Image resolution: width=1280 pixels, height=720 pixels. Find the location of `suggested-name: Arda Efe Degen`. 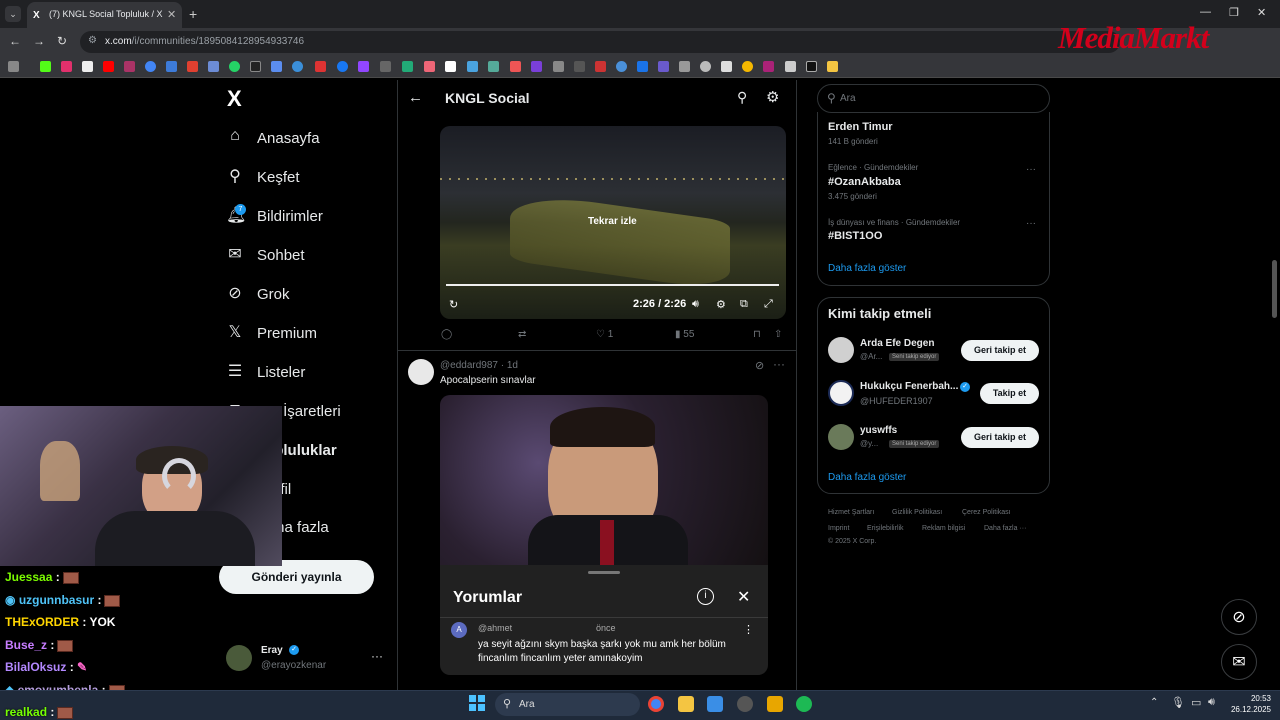

suggested-name: Arda Efe Degen is located at coordinates (897, 343).